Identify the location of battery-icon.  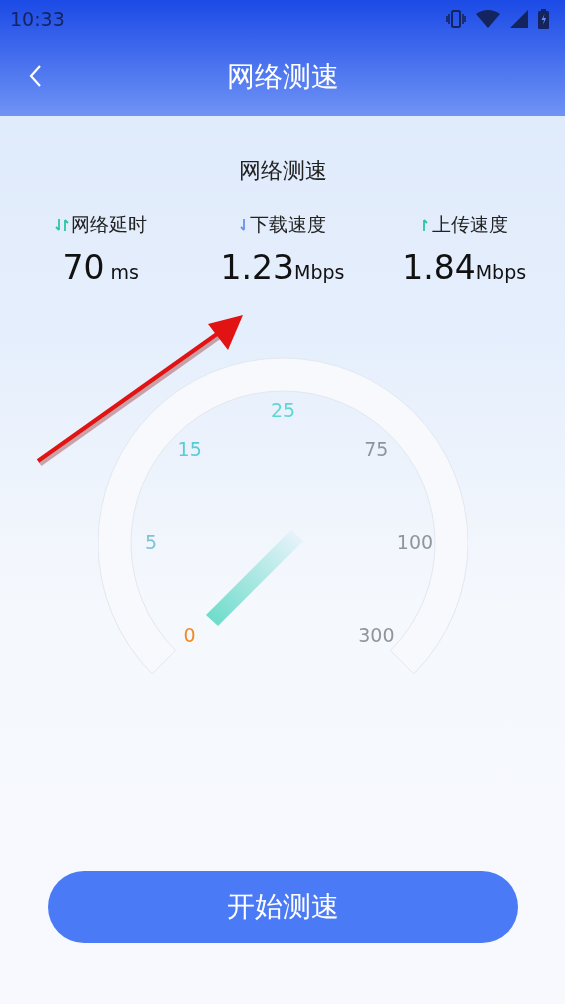
(543, 19).